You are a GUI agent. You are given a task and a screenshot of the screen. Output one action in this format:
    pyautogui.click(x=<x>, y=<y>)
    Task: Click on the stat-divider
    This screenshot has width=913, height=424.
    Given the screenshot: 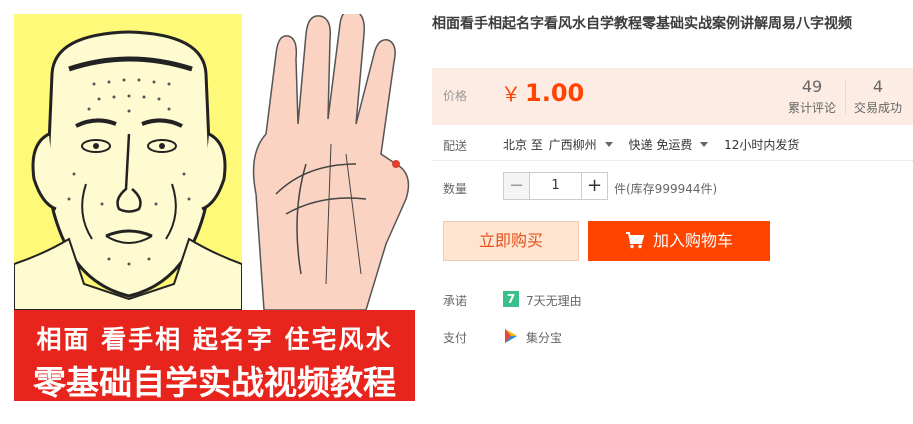 What is the action you would take?
    pyautogui.click(x=845, y=97)
    